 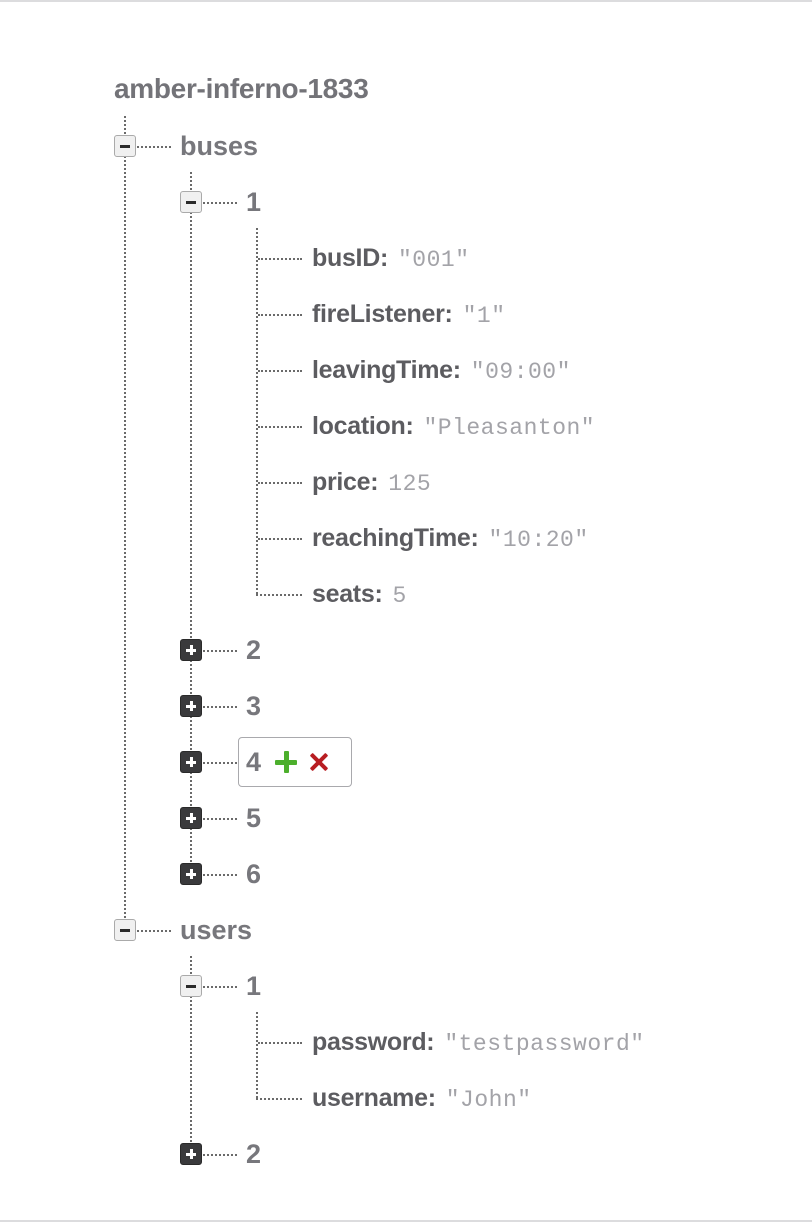 I want to click on plus-icon, so click(x=286, y=762).